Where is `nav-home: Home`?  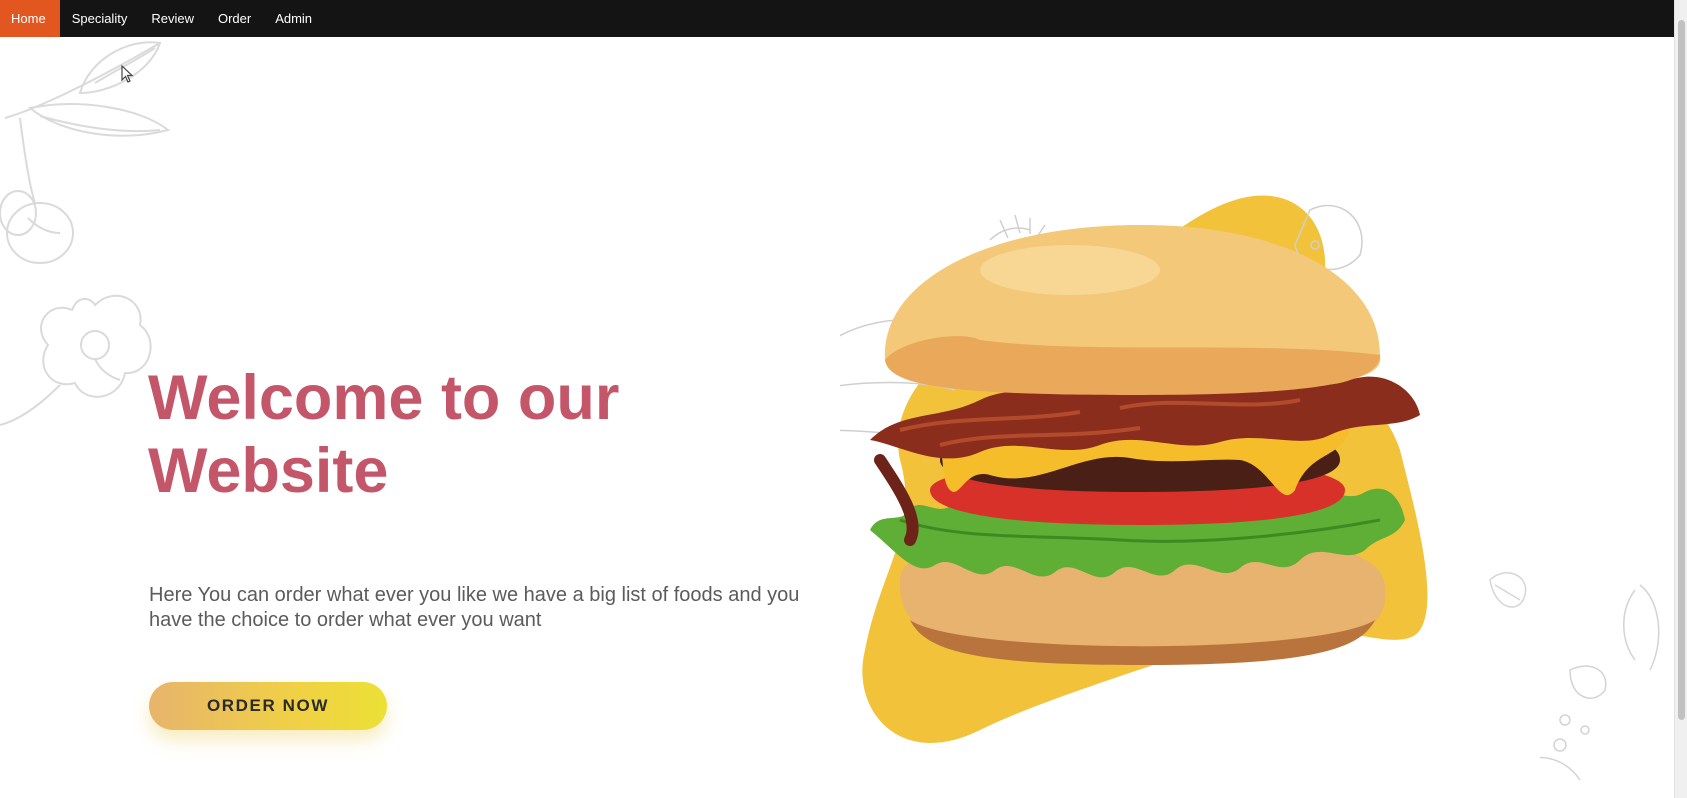 nav-home: Home is located at coordinates (30, 18).